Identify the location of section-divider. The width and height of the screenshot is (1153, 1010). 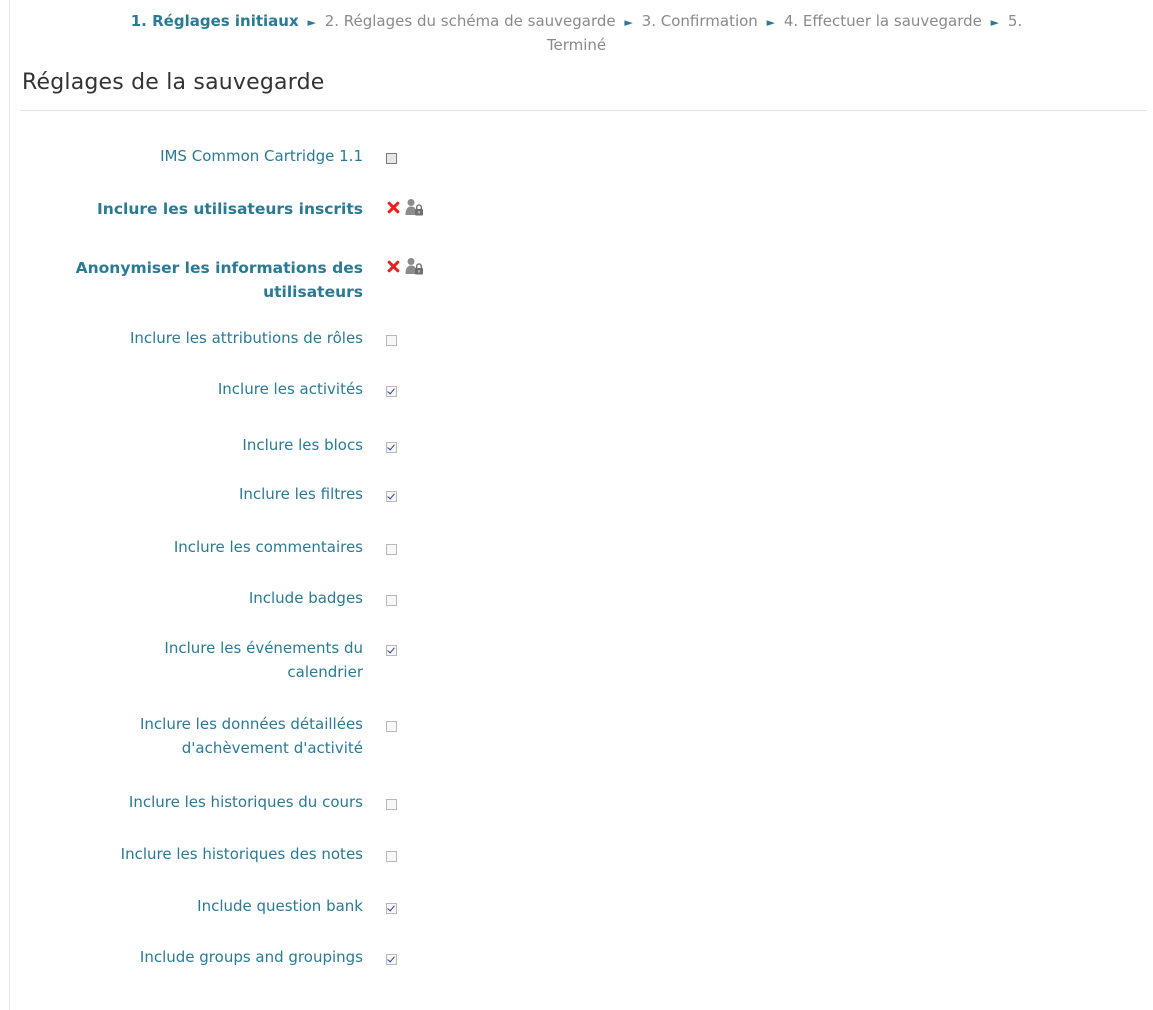
(583, 110).